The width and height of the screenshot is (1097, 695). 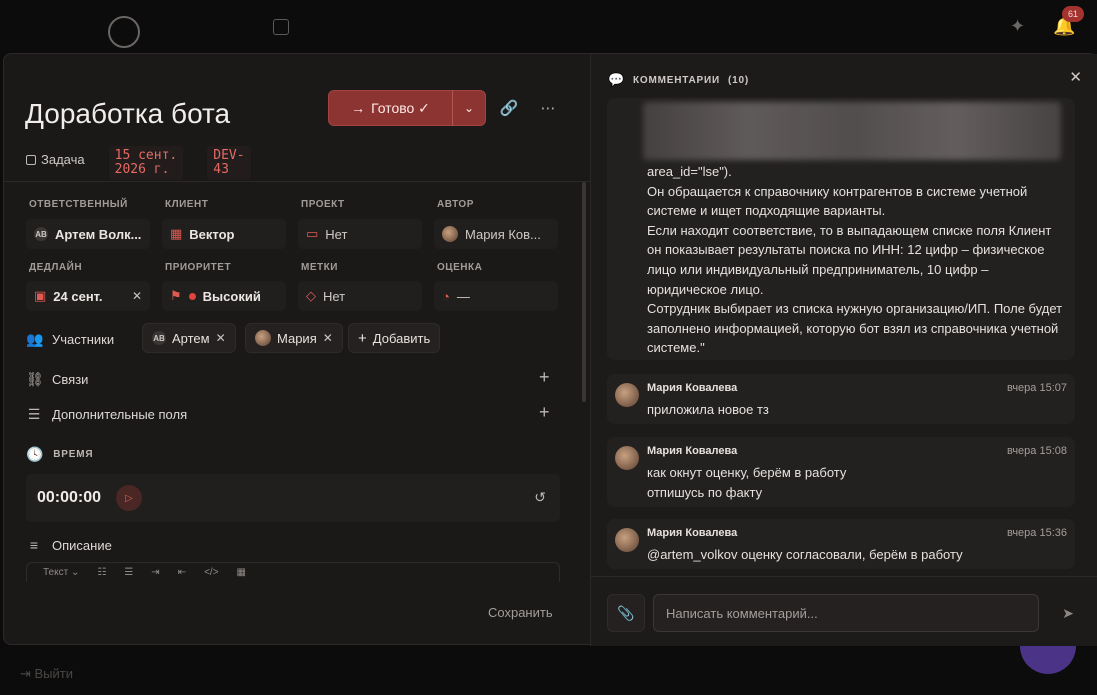 I want to click on comment-line: отпишусь по факту, so click(x=705, y=492).